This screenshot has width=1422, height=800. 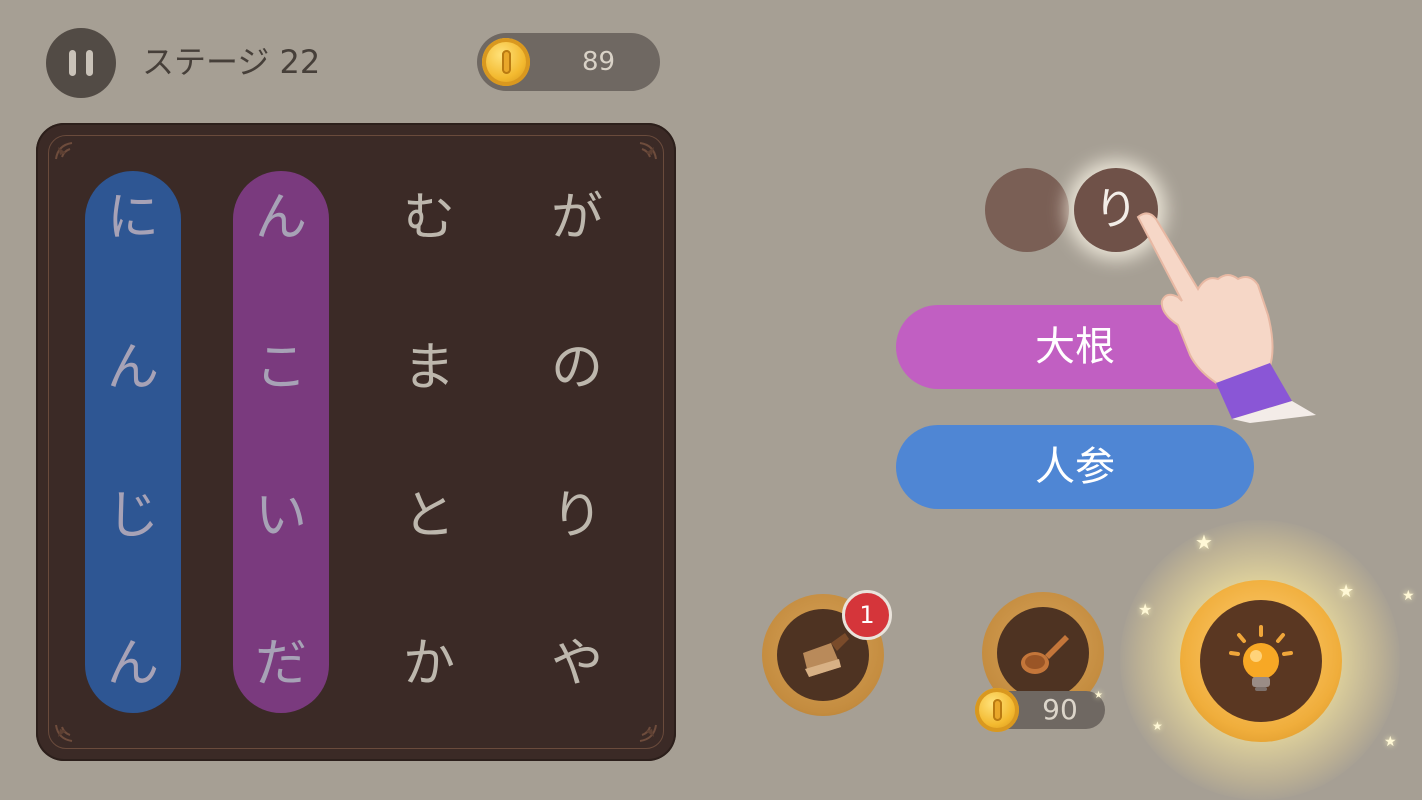 I want to click on input-slot-empty, so click(x=1027, y=210).